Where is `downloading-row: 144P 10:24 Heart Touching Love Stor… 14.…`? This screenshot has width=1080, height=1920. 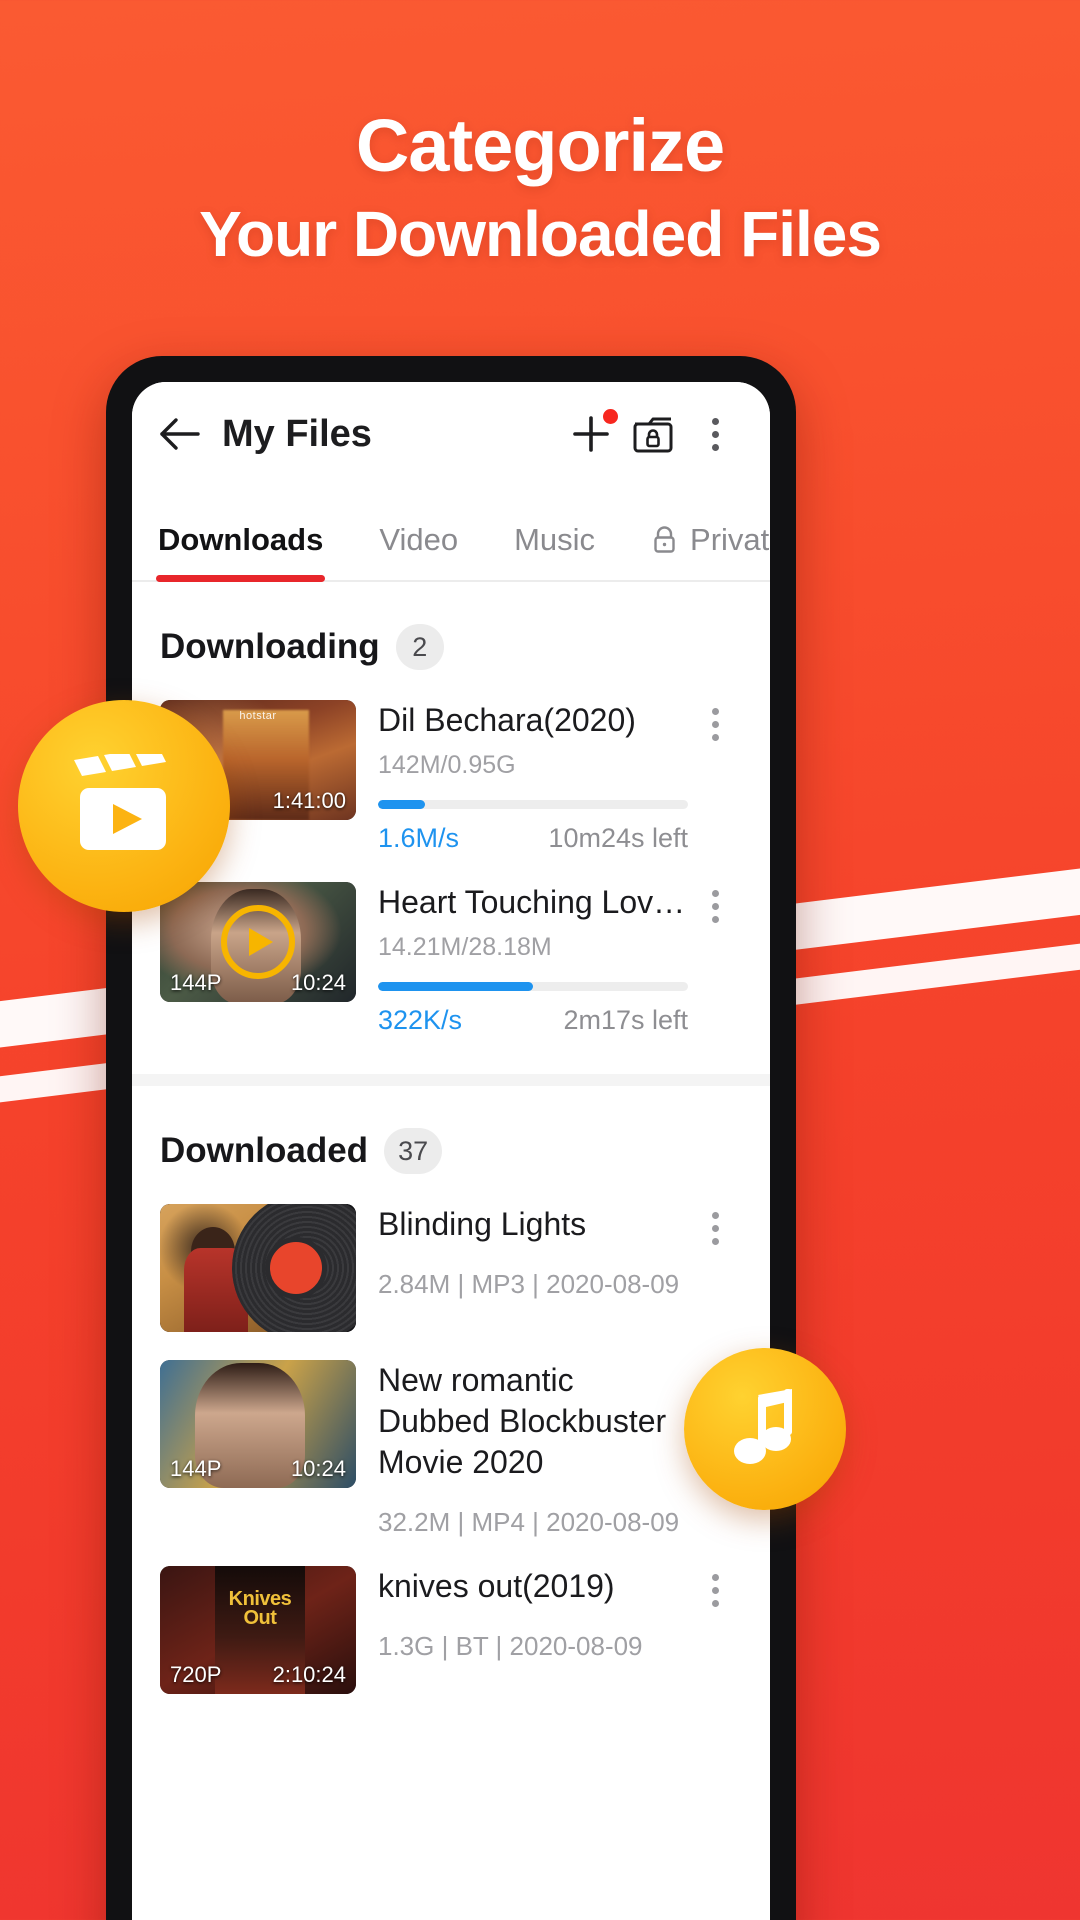 downloading-row: 144P 10:24 Heart Touching Love Stor… 14.… is located at coordinates (451, 959).